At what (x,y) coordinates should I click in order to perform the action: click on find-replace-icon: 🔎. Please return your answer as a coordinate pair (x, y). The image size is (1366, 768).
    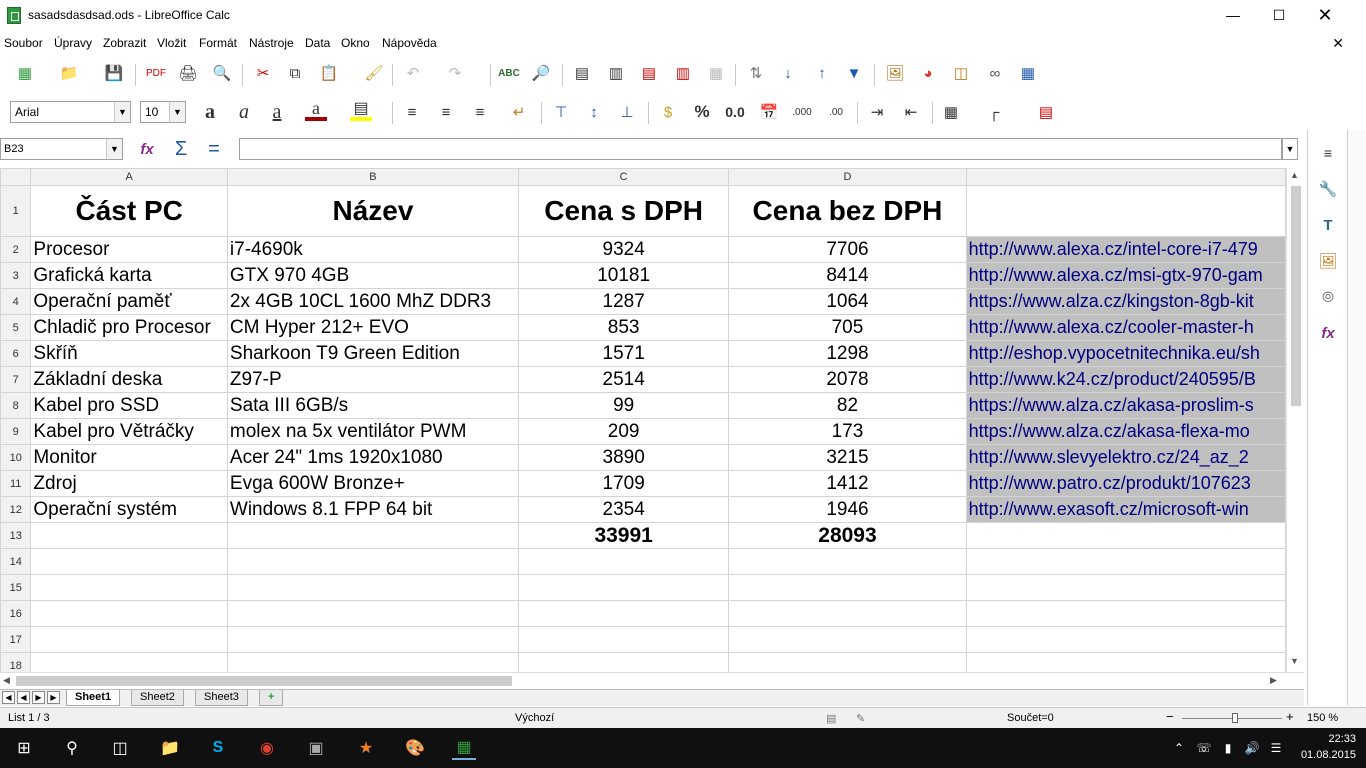
    Looking at the image, I should click on (541, 73).